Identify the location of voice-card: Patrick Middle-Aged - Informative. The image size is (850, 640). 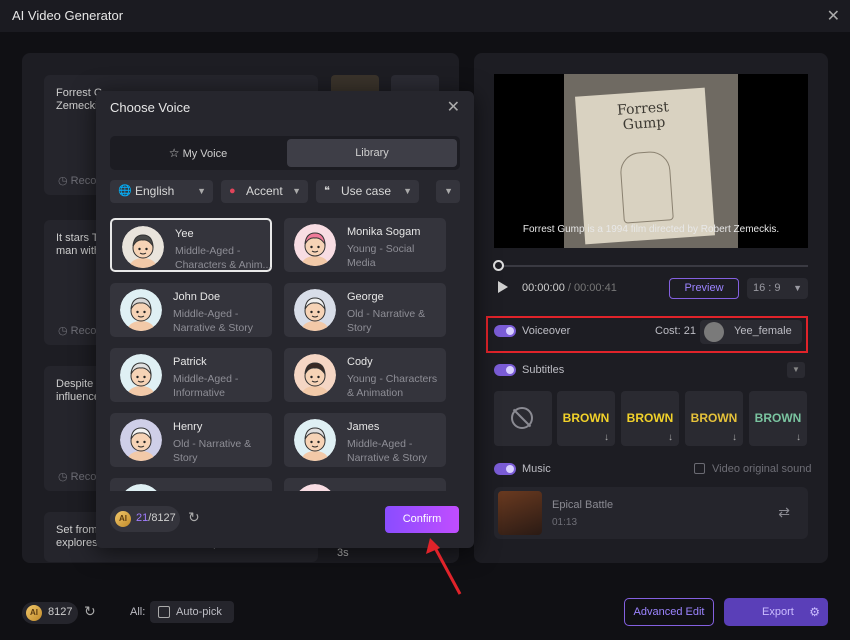
(191, 375).